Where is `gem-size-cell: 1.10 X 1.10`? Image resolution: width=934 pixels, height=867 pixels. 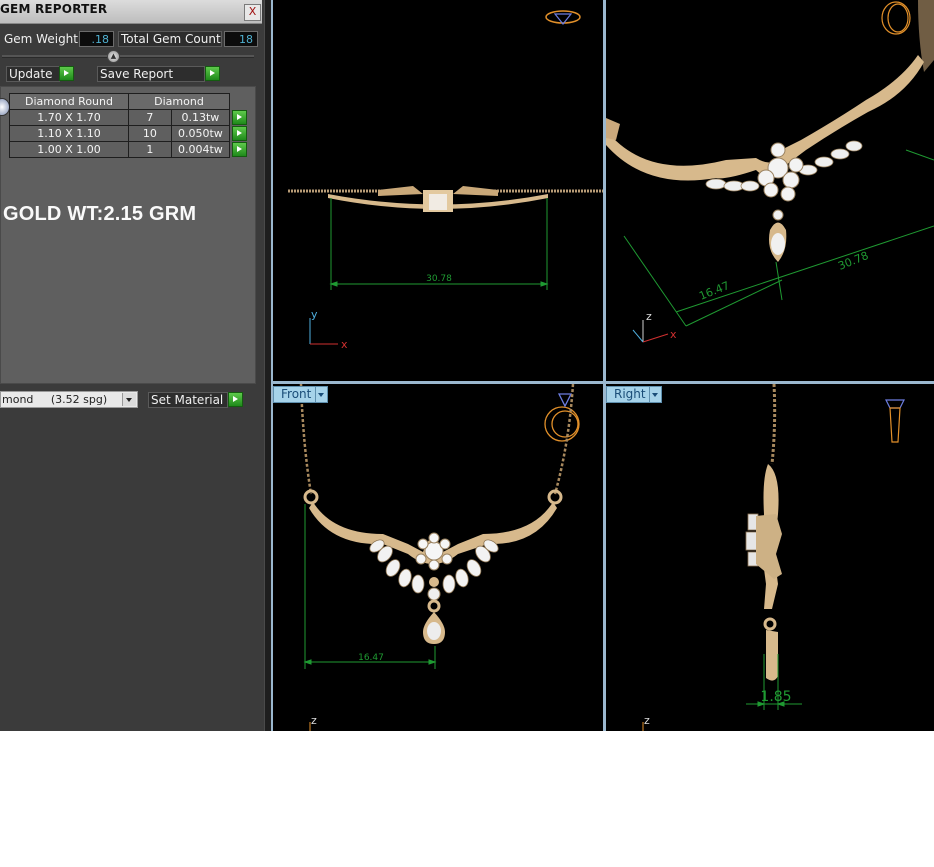 gem-size-cell: 1.10 X 1.10 is located at coordinates (69, 133).